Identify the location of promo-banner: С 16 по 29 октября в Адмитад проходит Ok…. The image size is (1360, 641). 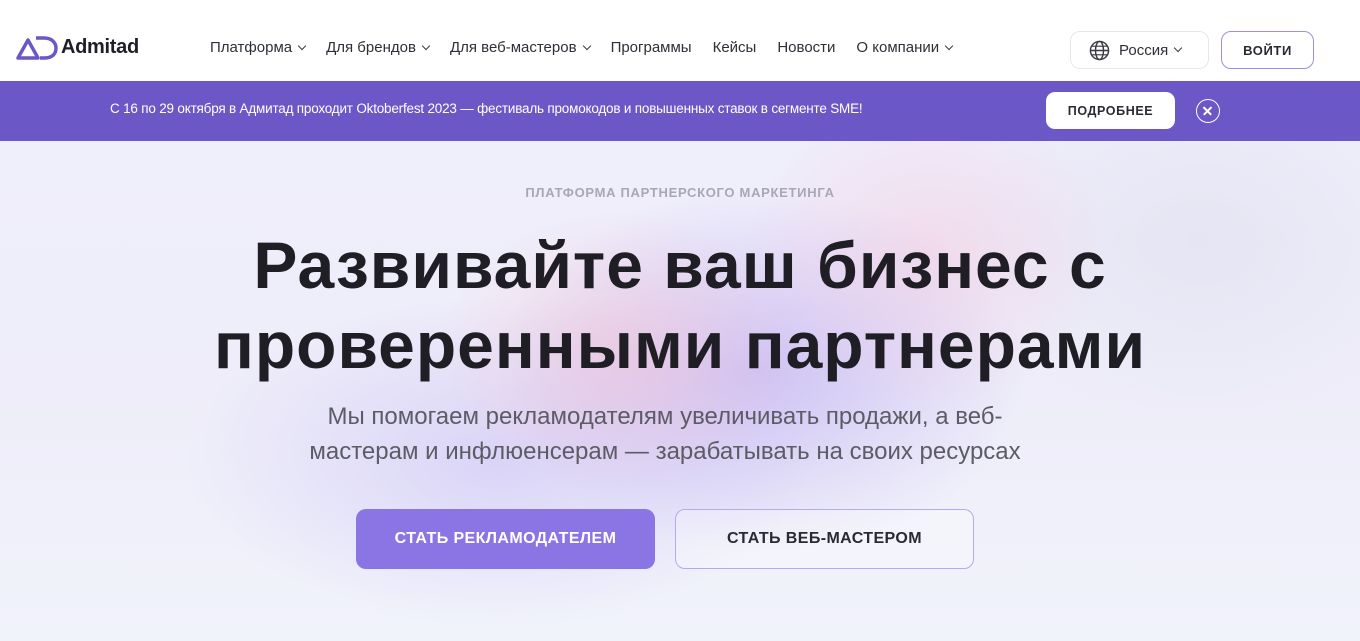
(680, 111).